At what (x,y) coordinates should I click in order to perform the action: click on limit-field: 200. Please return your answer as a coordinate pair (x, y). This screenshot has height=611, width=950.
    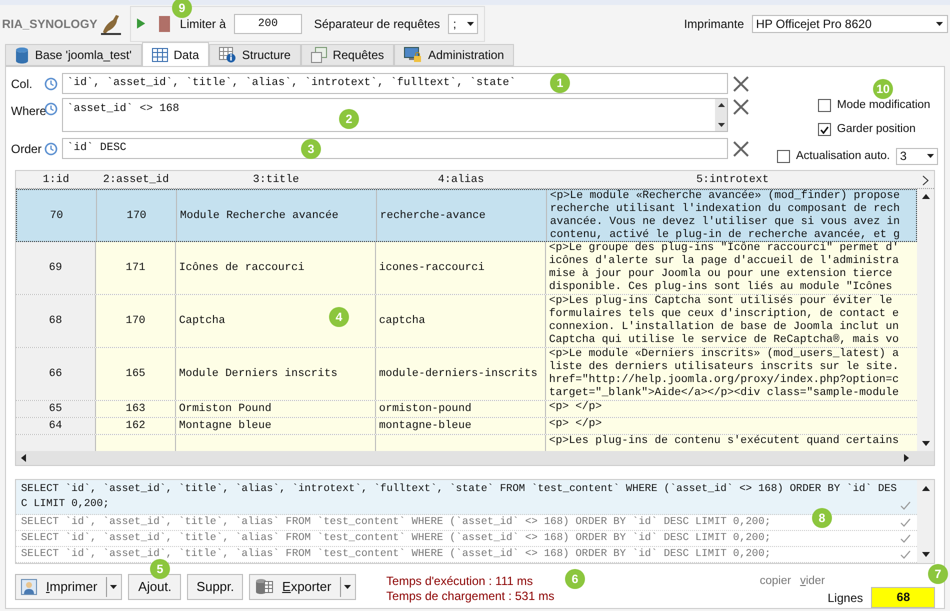
    Looking at the image, I should click on (268, 24).